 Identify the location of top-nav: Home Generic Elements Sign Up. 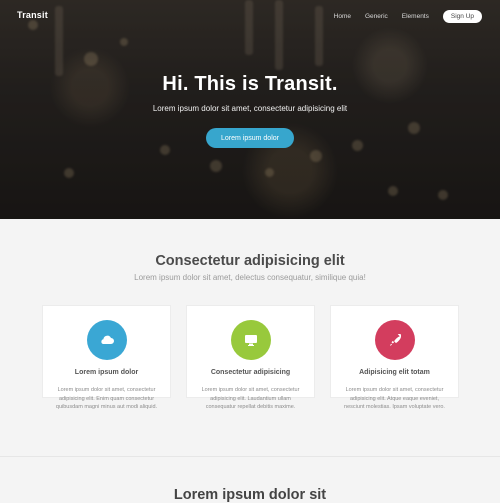
(408, 16).